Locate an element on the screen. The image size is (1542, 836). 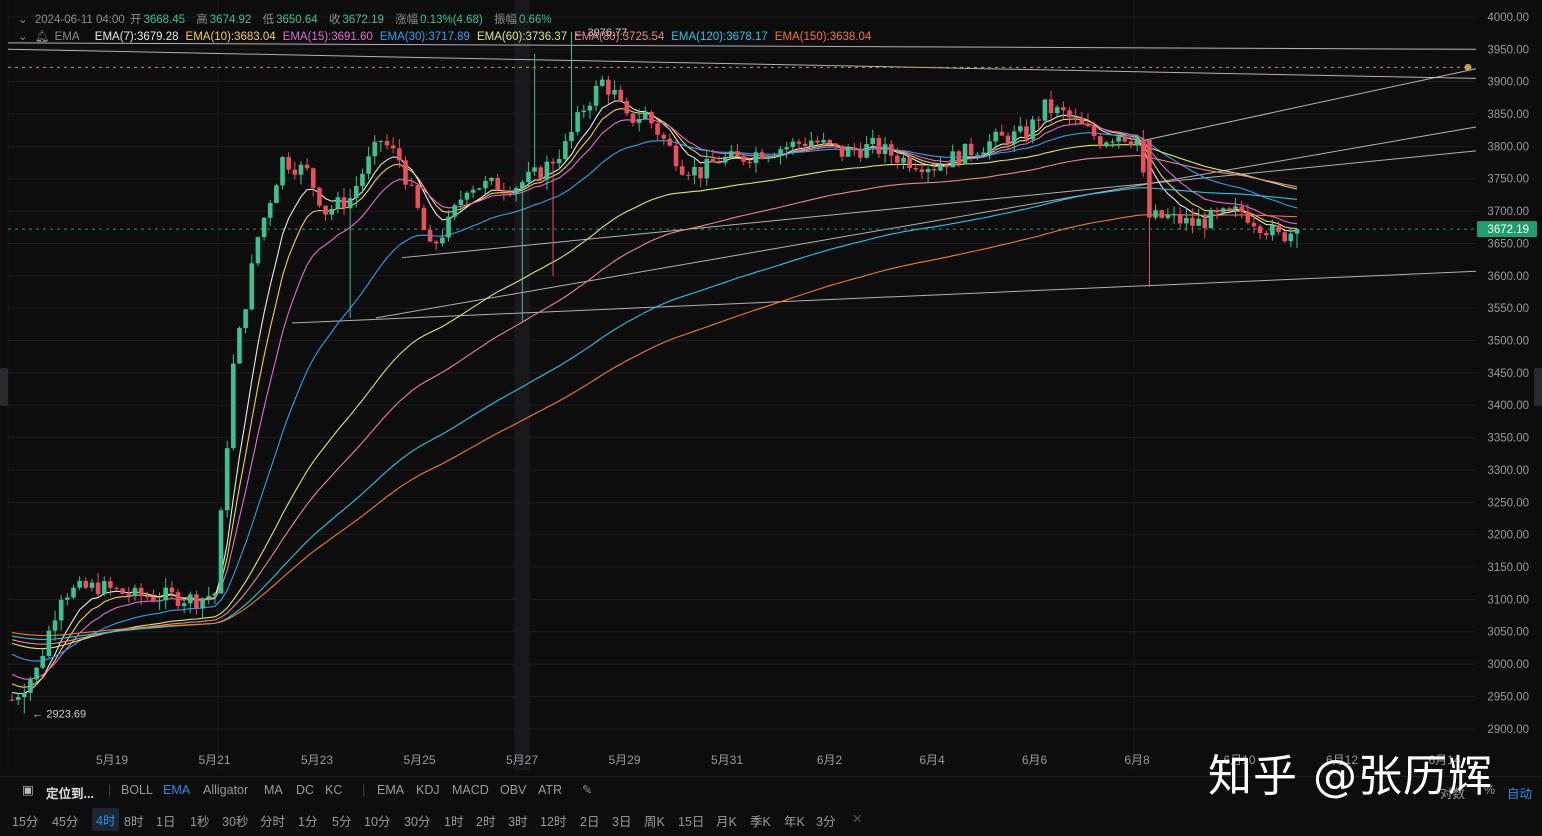
timeframe-9: 5分 is located at coordinates (341, 820).